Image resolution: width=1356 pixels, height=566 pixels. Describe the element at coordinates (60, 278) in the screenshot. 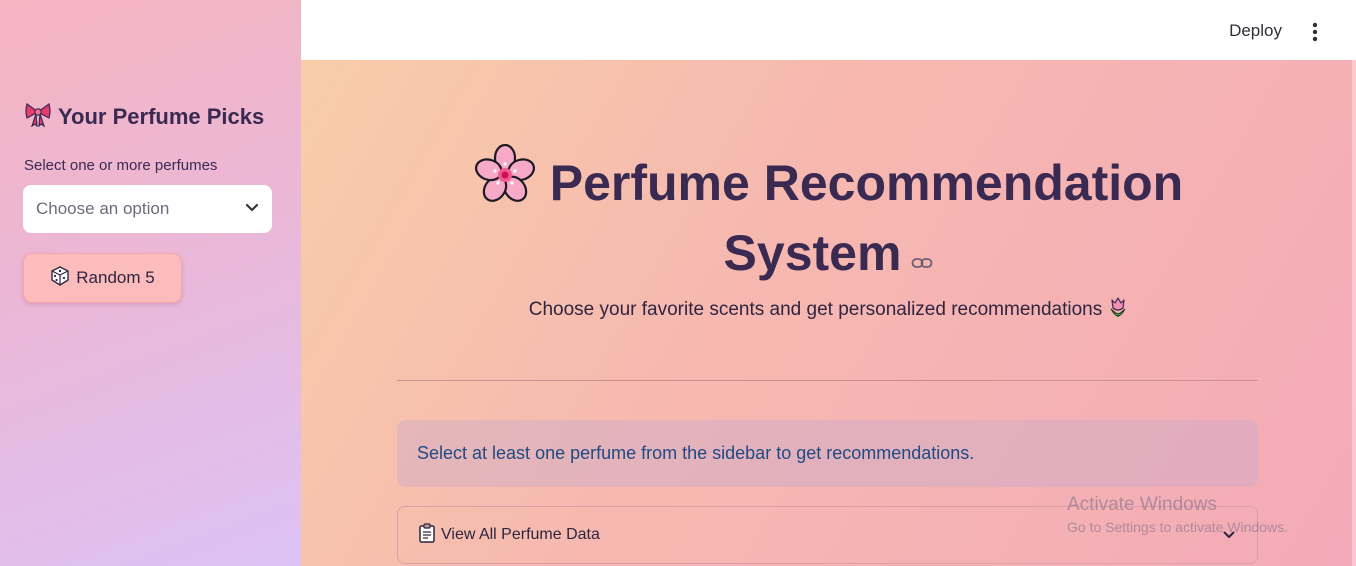

I see `dice-icon` at that location.